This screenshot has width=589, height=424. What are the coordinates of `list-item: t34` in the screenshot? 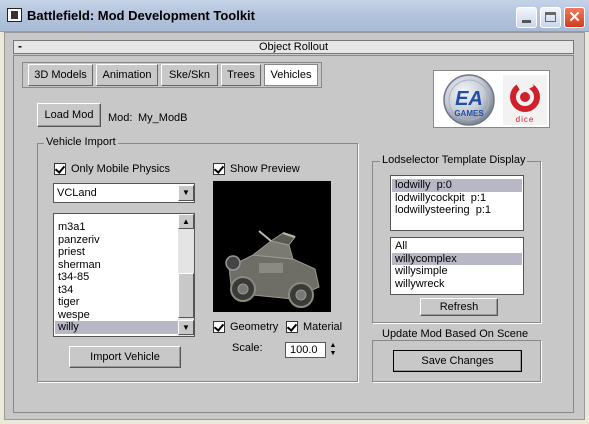 It's located at (116, 290).